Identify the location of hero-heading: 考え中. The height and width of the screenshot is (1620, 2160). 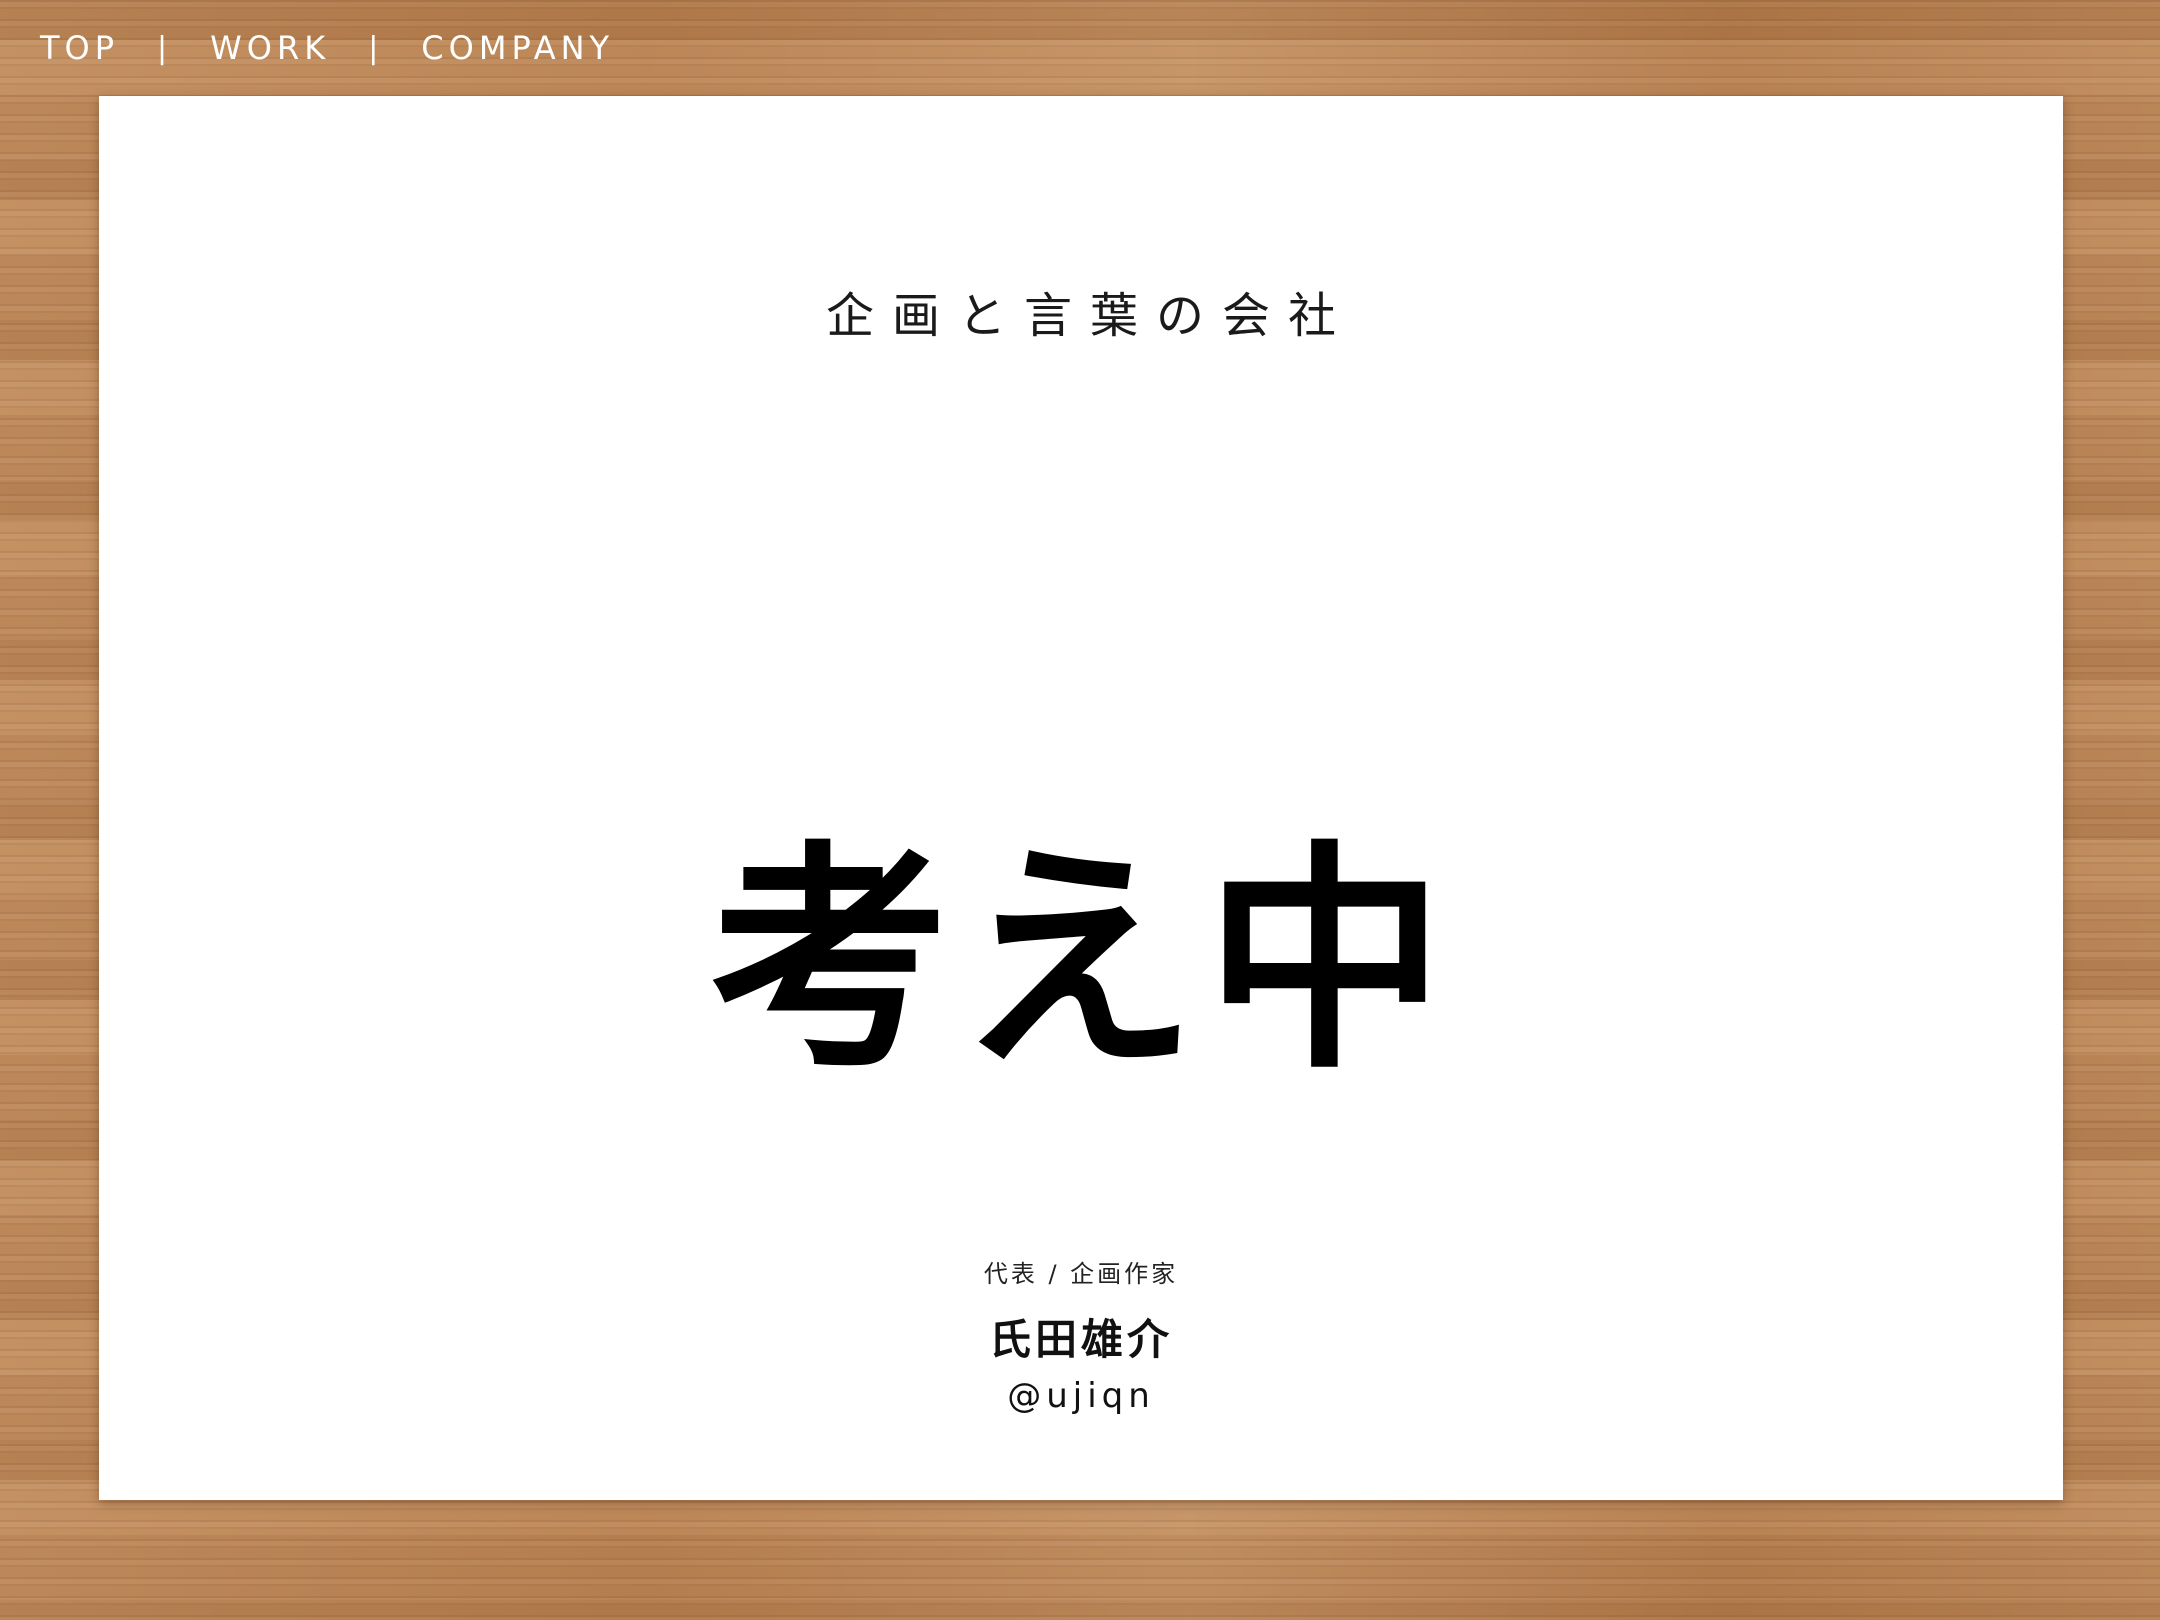
(1080, 961).